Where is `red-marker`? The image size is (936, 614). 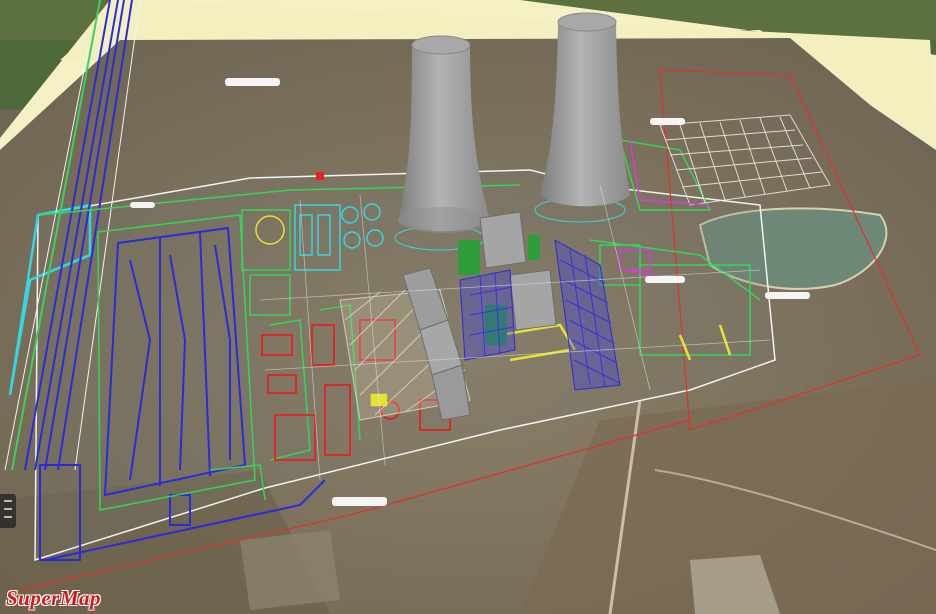 red-marker is located at coordinates (320, 176).